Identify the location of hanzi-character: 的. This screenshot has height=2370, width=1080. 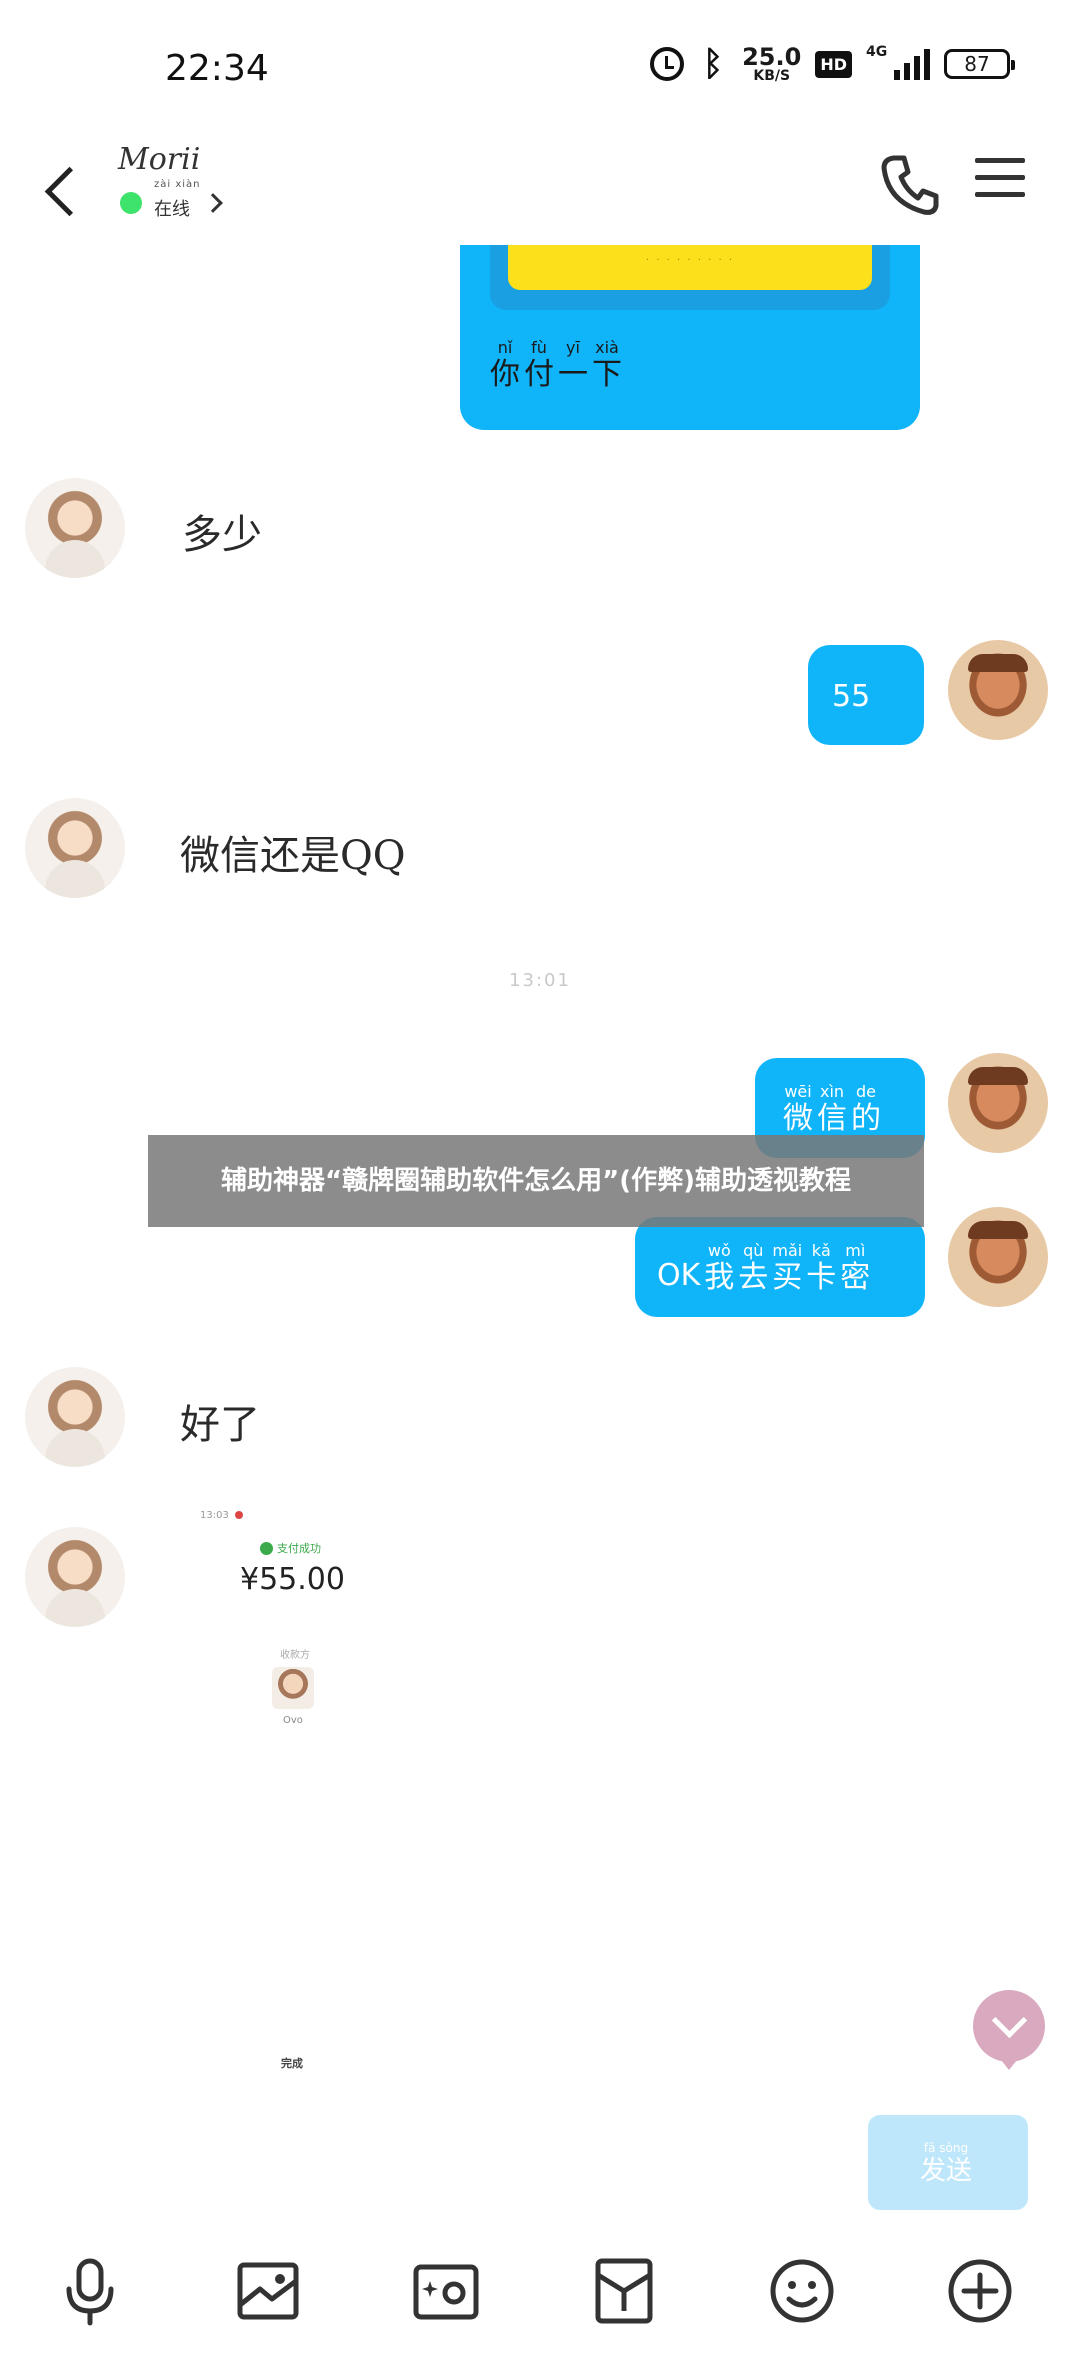
(866, 1118).